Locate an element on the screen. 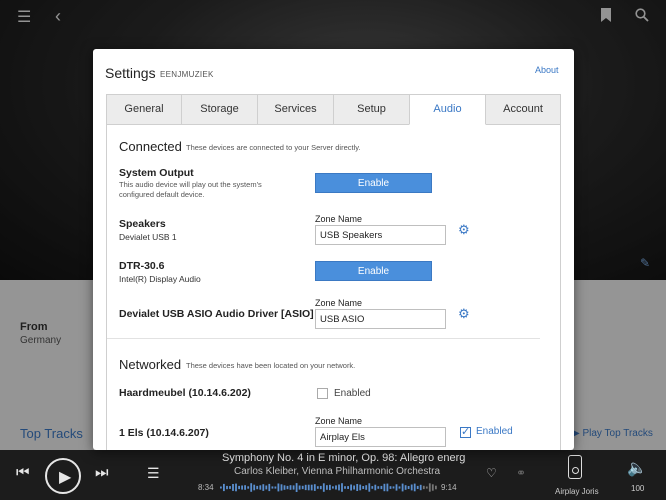  tab-services: Services is located at coordinates (295, 109).